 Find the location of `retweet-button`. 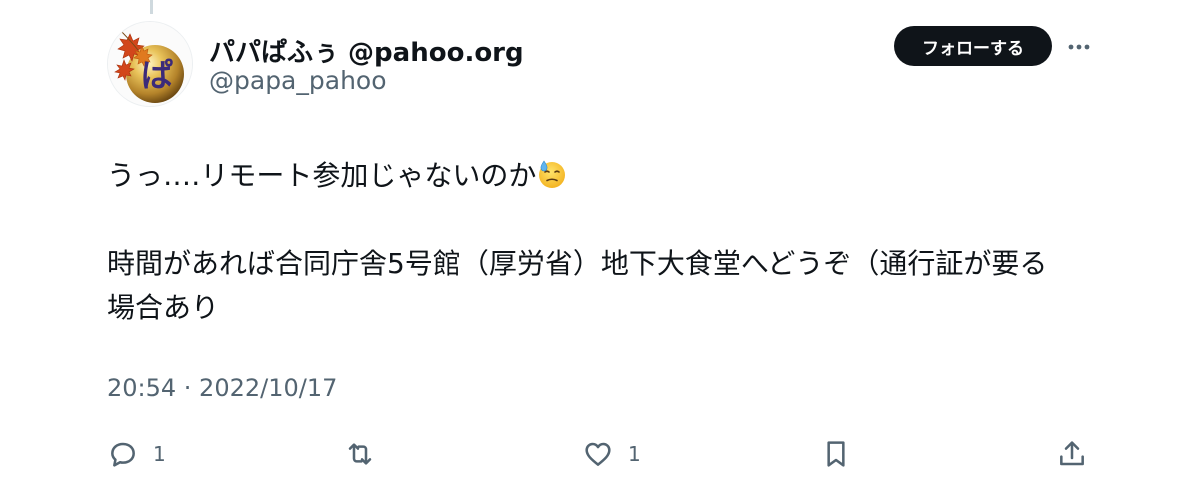

retweet-button is located at coordinates (360, 454).